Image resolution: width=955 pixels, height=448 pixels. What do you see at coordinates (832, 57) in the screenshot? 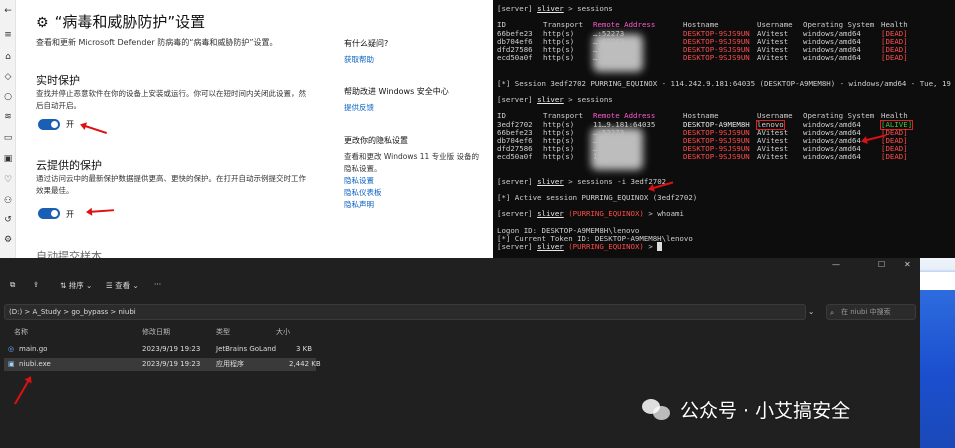
I see `table-cell: windows/amd64` at bounding box center [832, 57].